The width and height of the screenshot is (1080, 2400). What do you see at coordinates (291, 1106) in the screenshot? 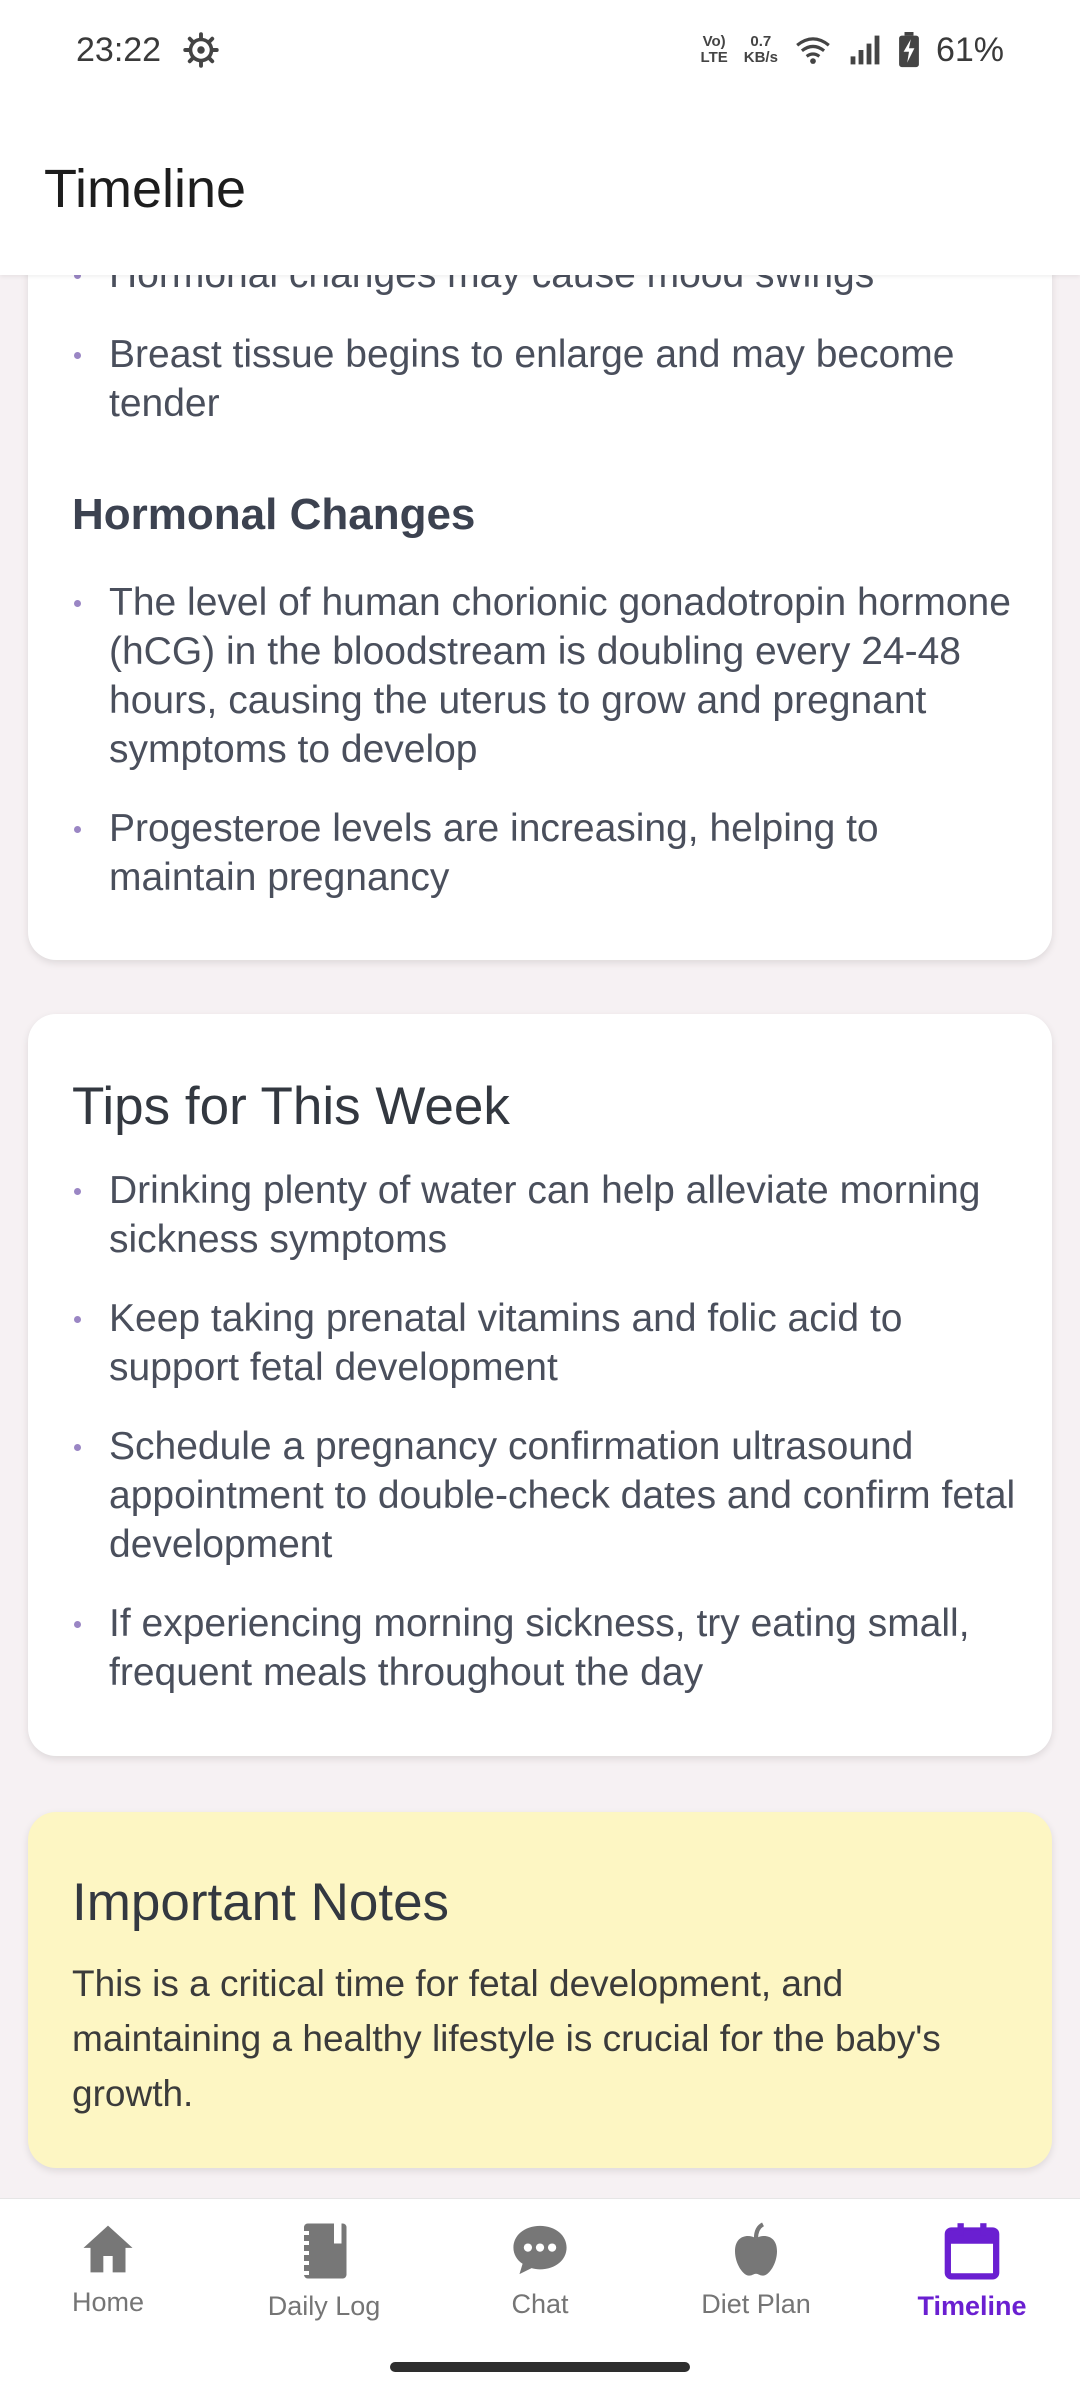
I see `tips-title: Tips for This Week` at bounding box center [291, 1106].